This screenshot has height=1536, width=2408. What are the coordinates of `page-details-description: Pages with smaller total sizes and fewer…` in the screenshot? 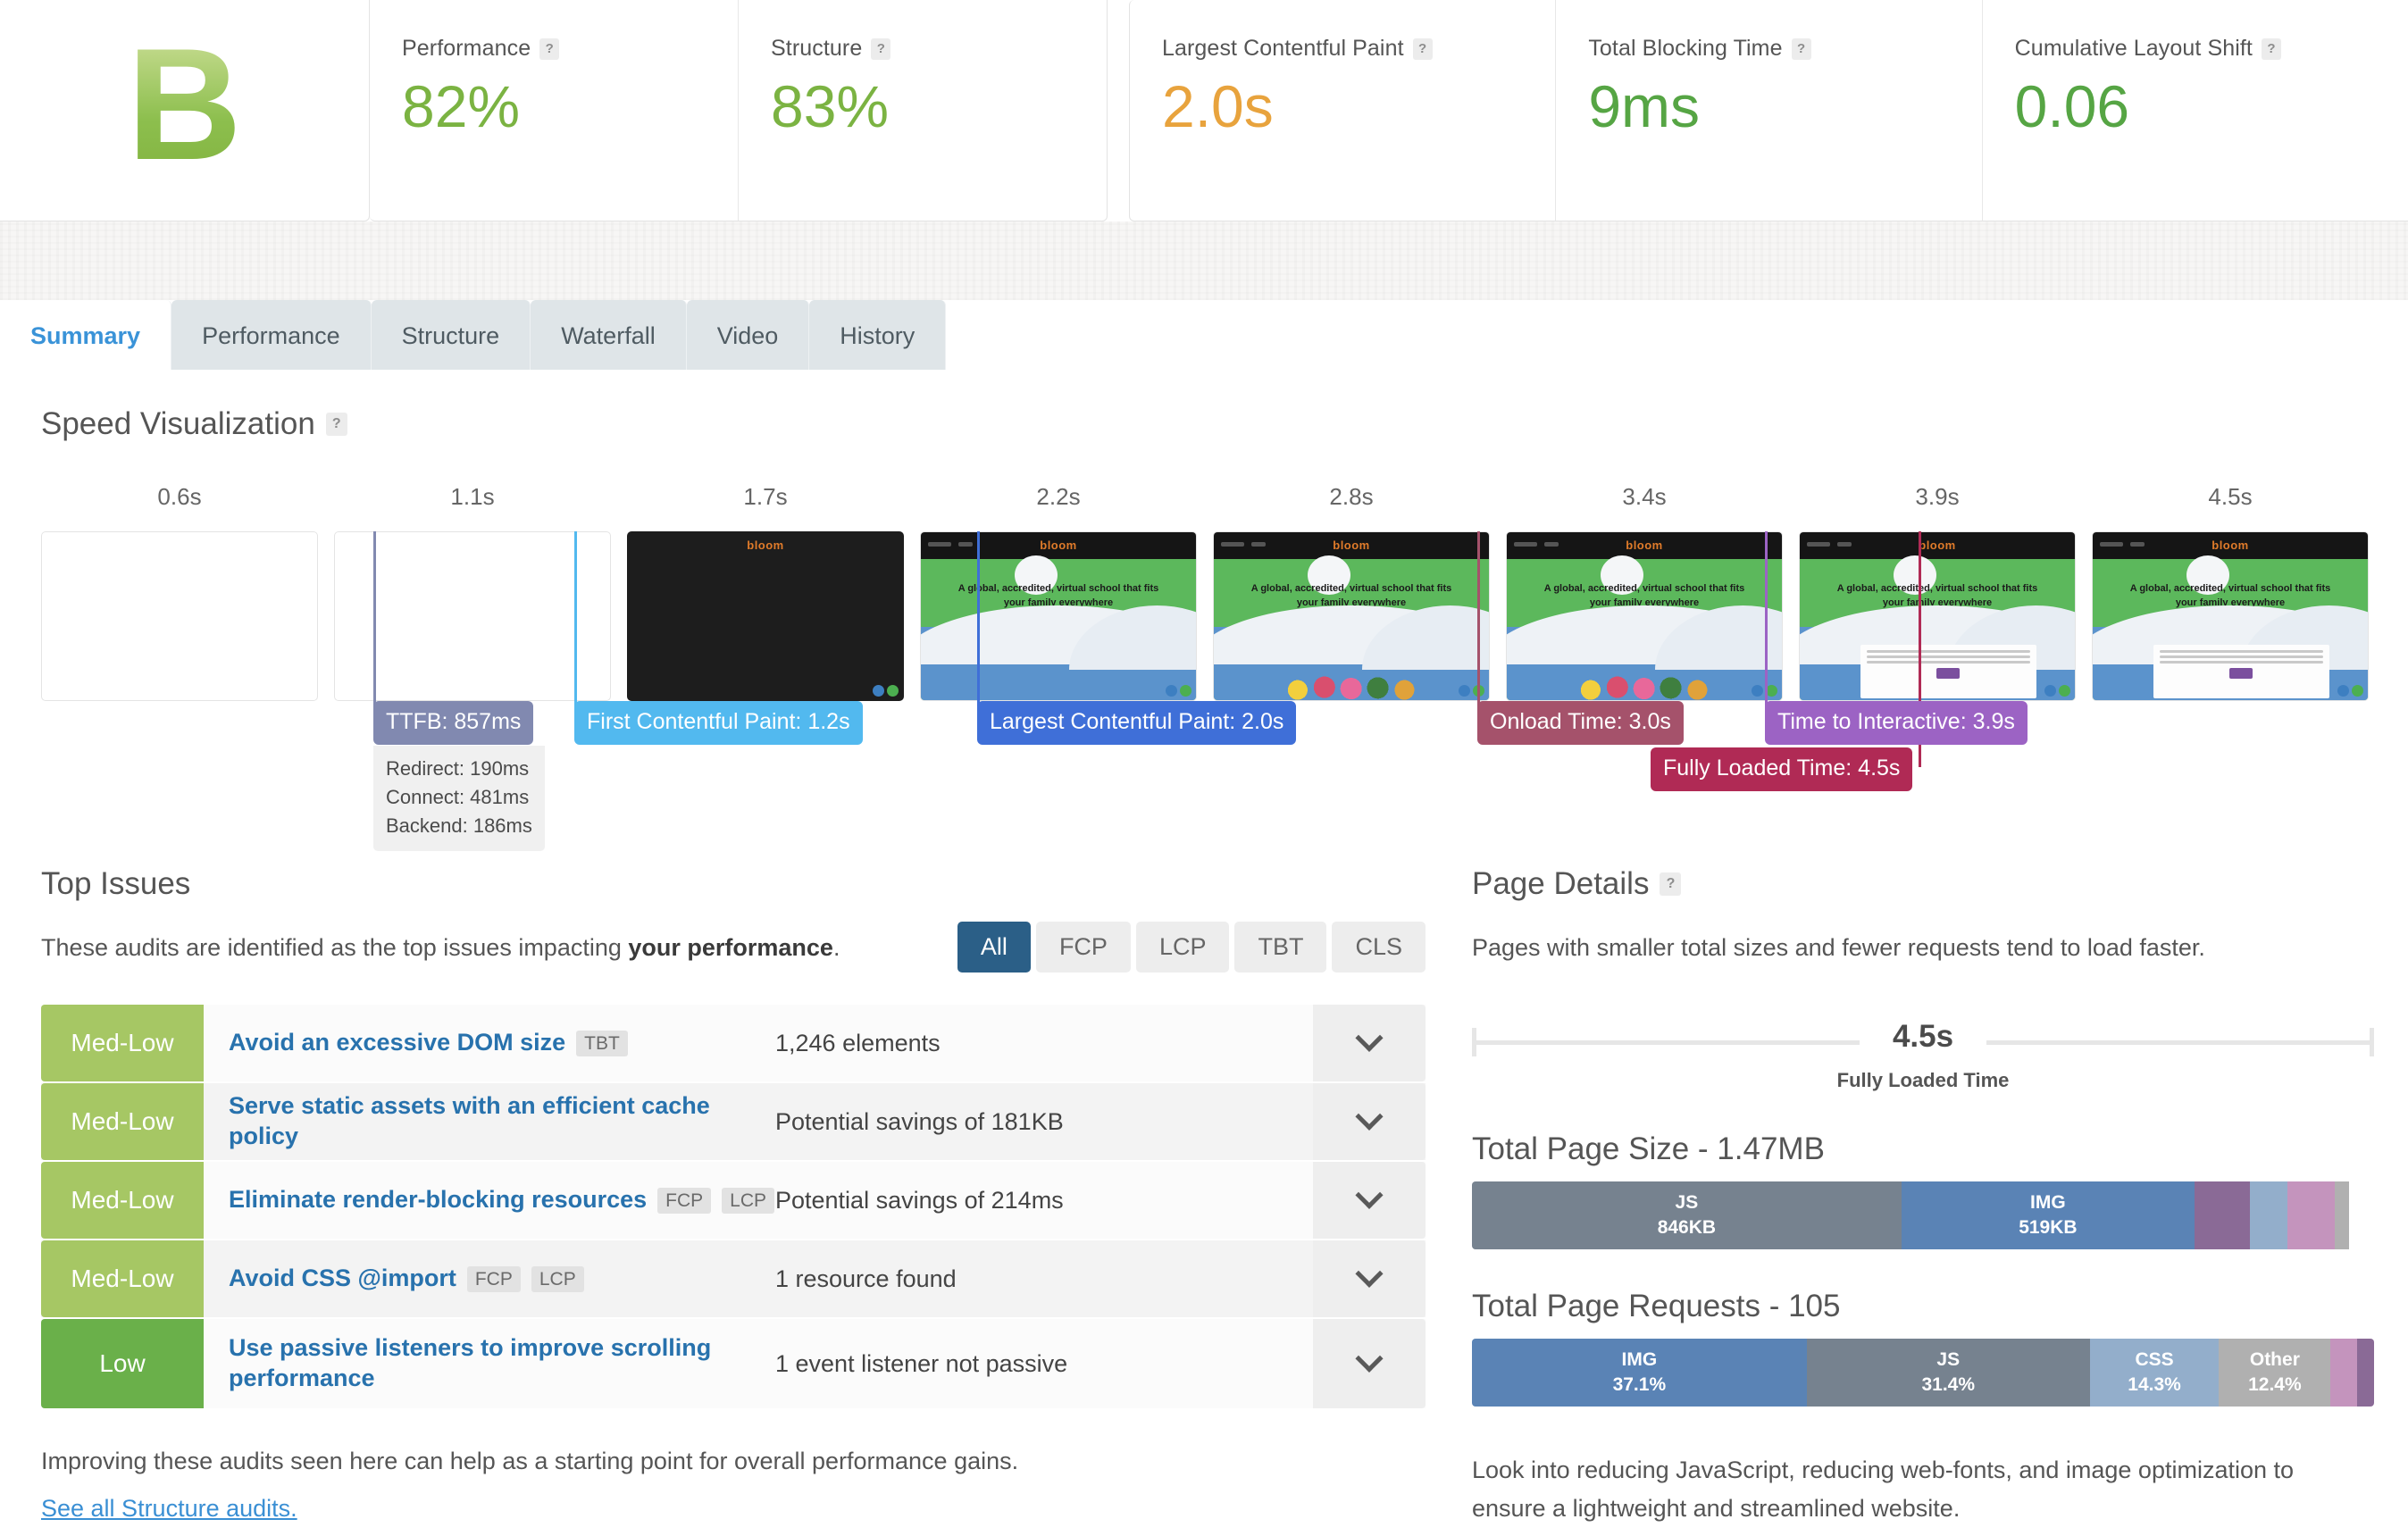 It's located at (1838, 947).